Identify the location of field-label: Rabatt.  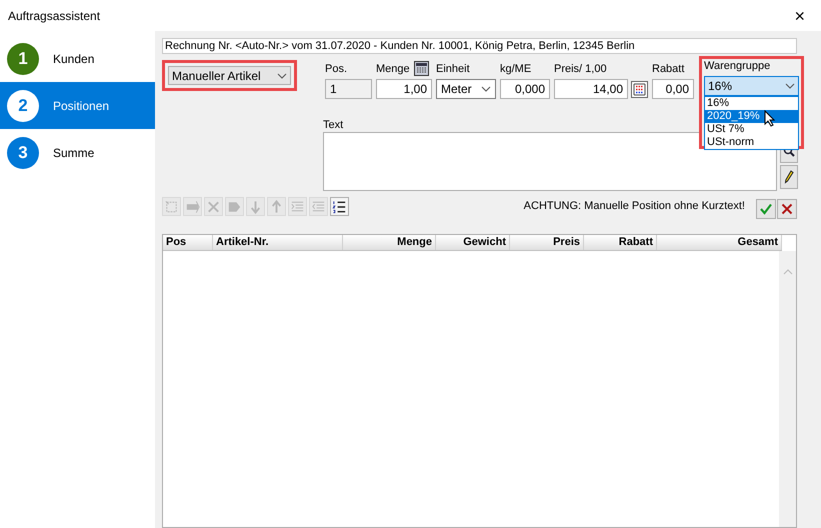
(668, 69).